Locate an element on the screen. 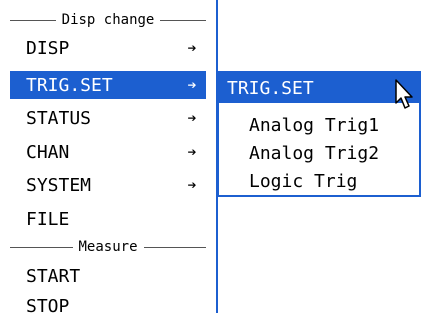  menu-item-label: DISP is located at coordinates (48, 48).